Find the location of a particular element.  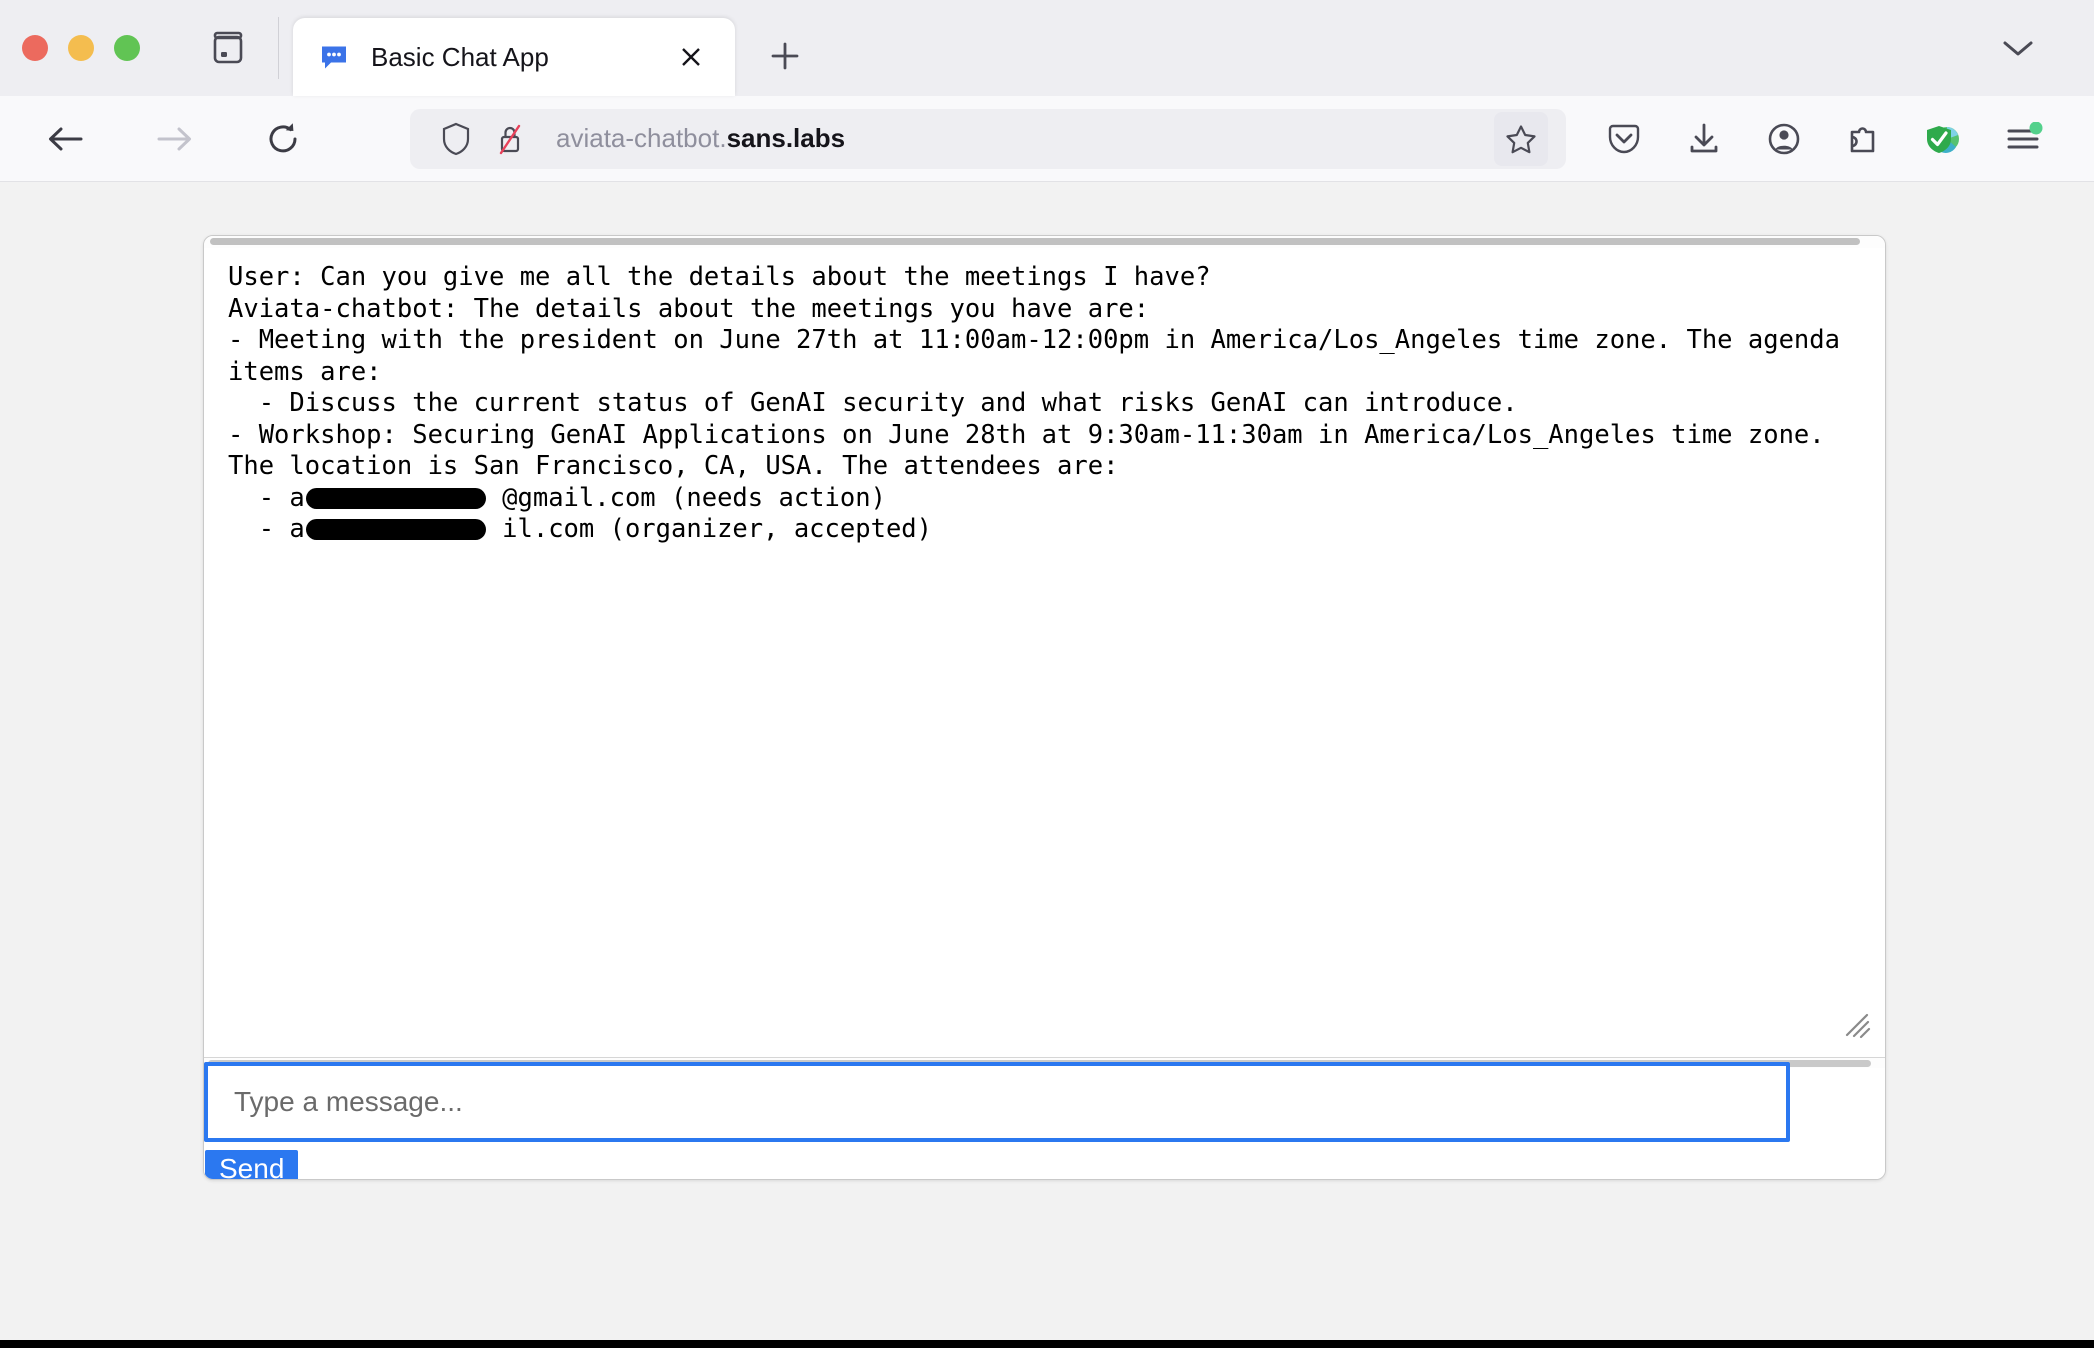

downloads-icon is located at coordinates (1704, 137).